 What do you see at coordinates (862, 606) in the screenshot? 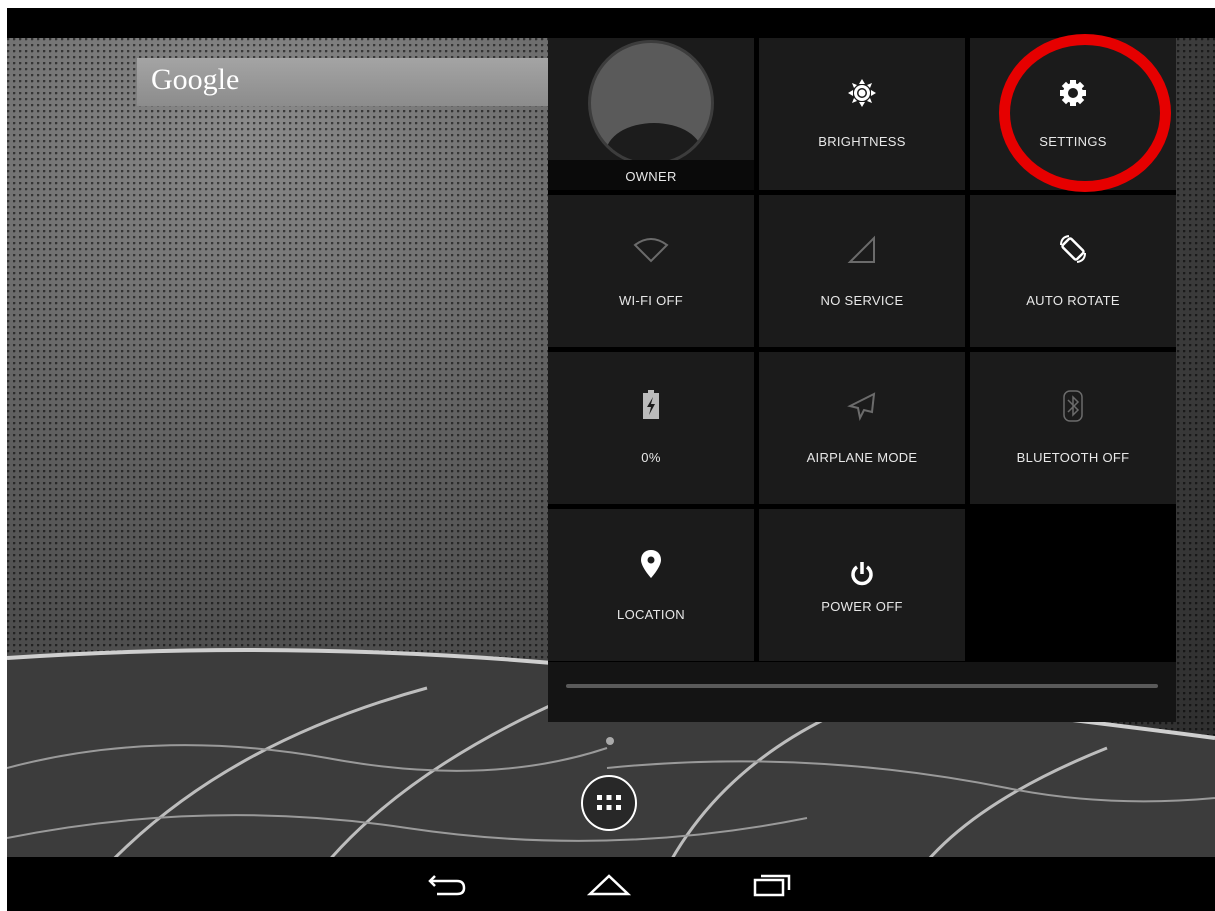
I see `tile-label: POWER OFF` at bounding box center [862, 606].